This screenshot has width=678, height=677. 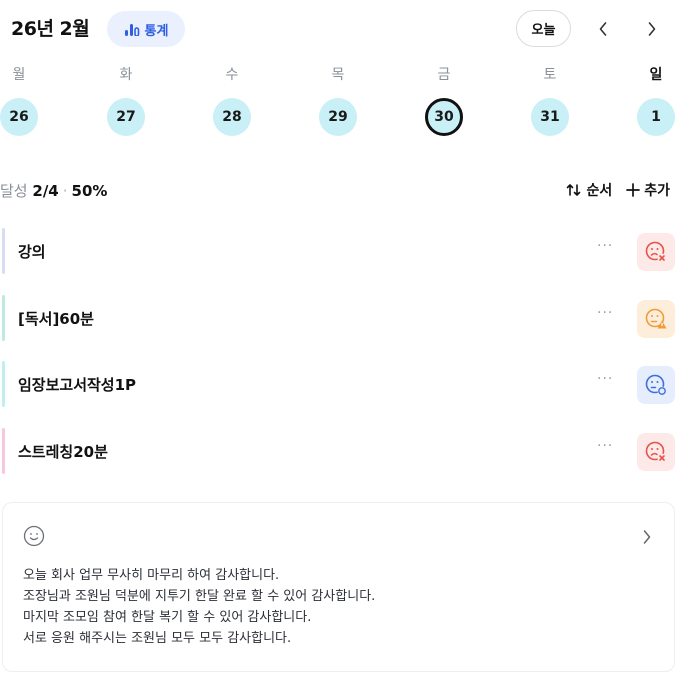 What do you see at coordinates (339, 29) in the screenshot?
I see `calendar-header: 26년 2월 통계 오늘` at bounding box center [339, 29].